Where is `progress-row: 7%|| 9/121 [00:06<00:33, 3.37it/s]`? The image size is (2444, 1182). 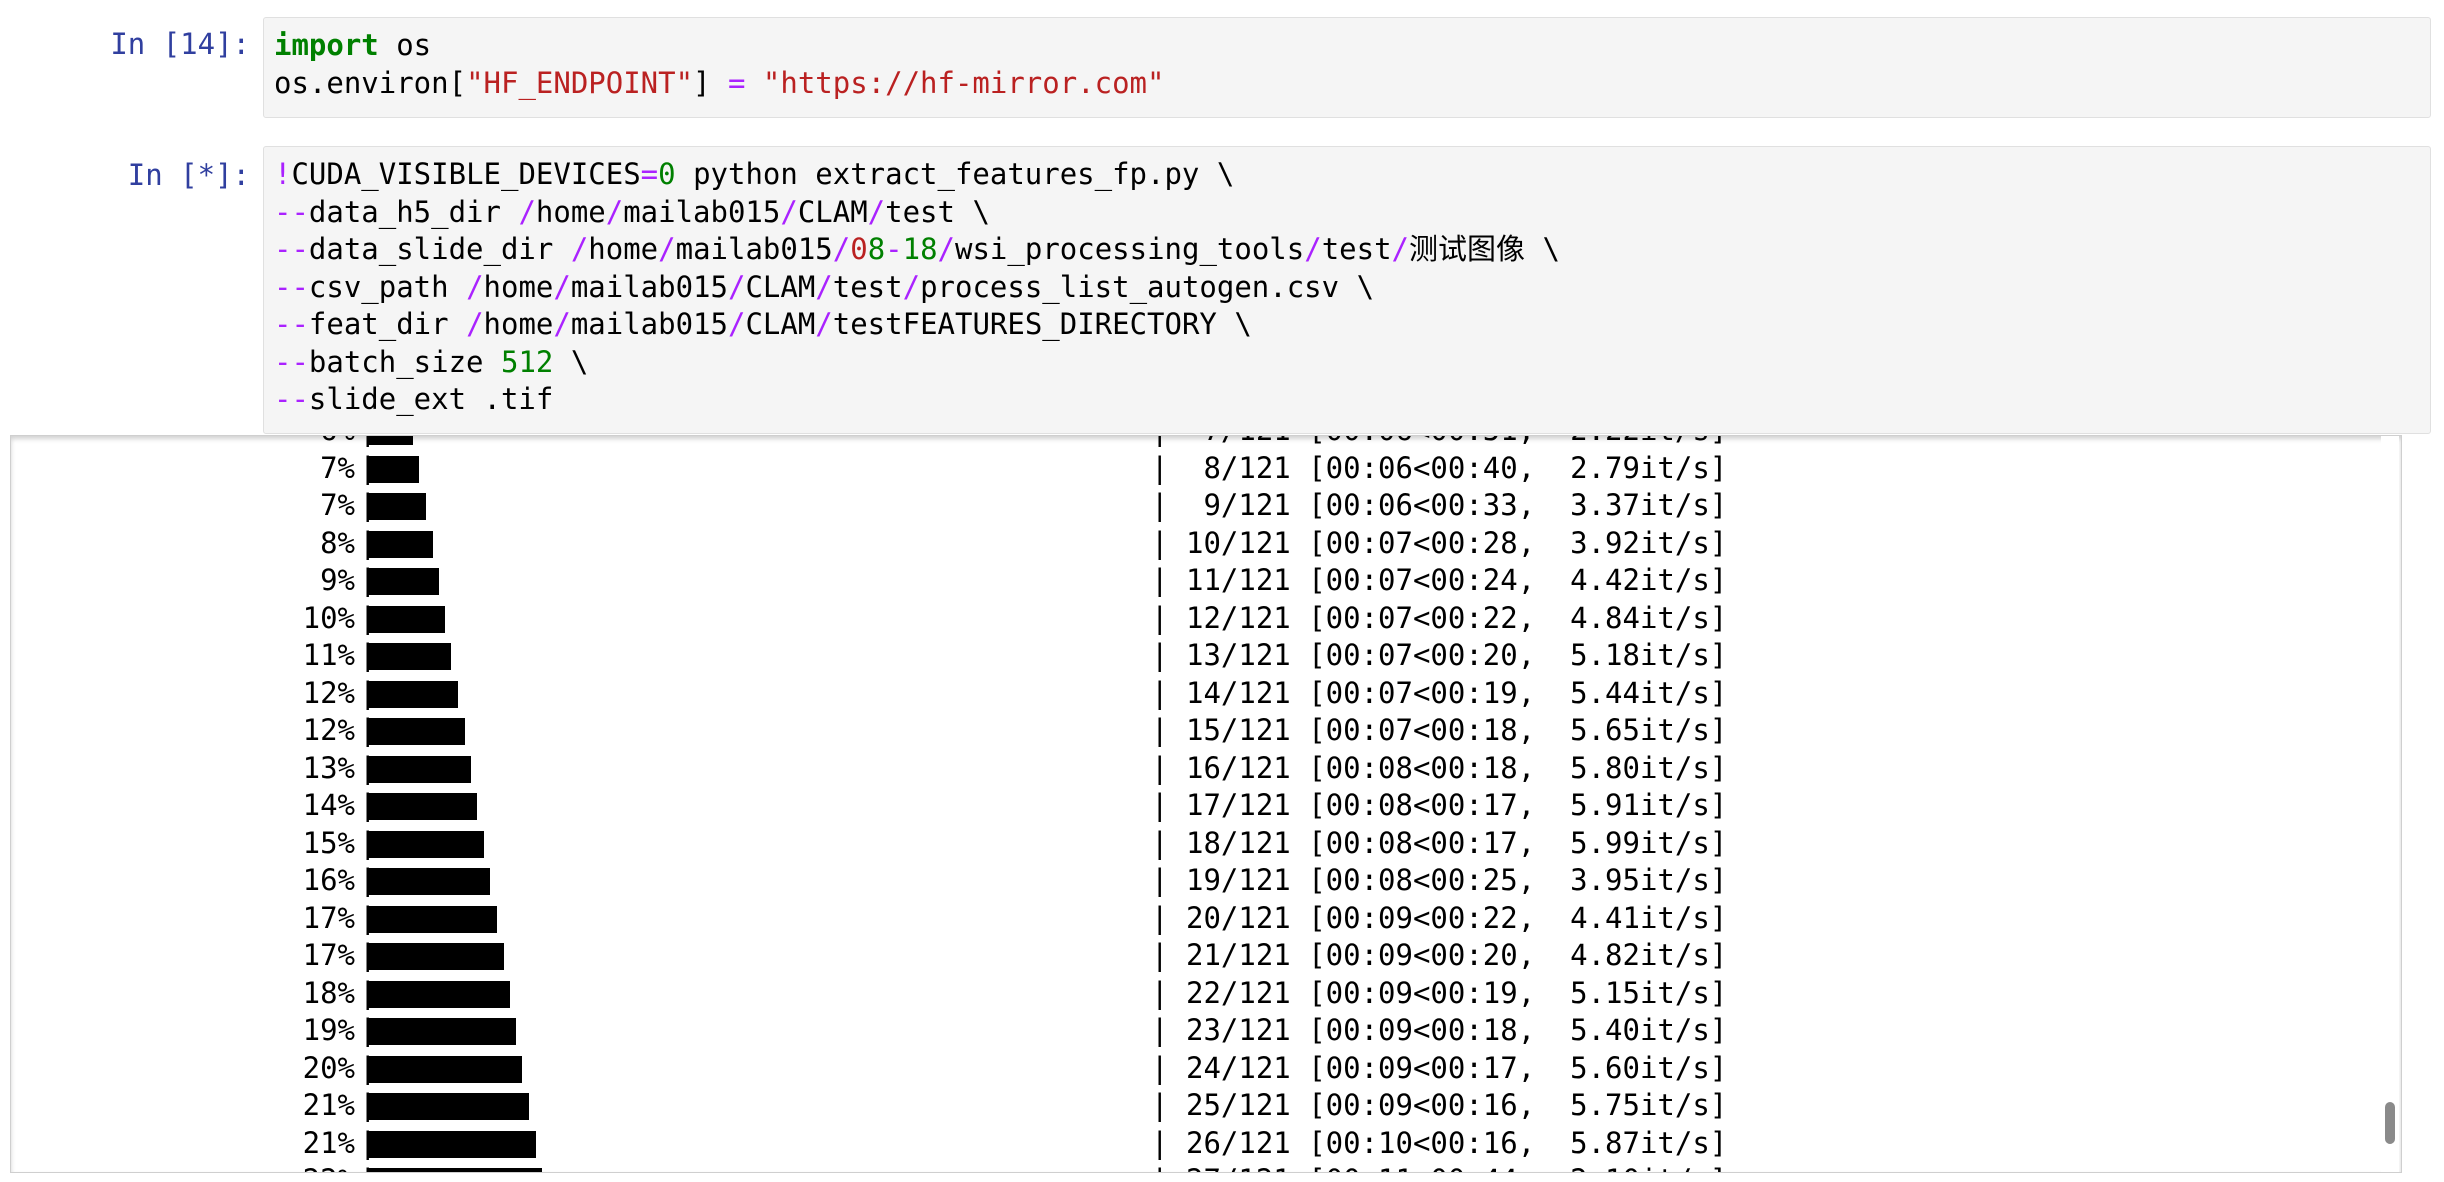
progress-row: 7%|| 9/121 [00:06<00:33, 3.37it/s] is located at coordinates (1206, 506).